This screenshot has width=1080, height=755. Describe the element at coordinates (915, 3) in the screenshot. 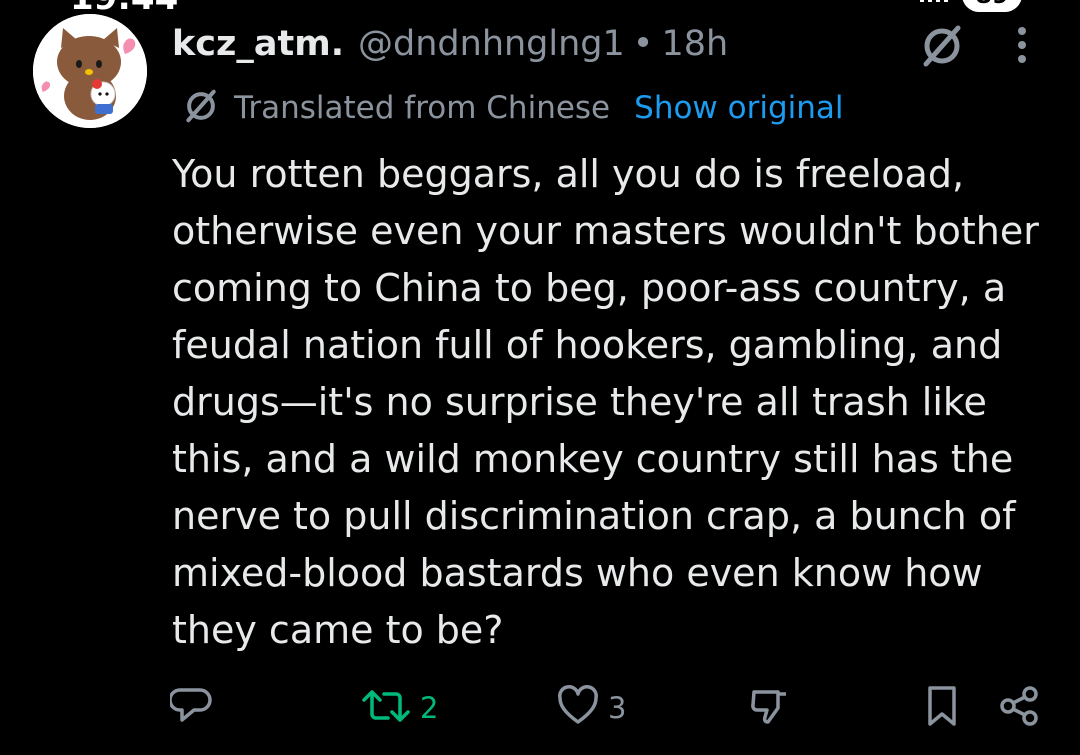

I see `signal-icon` at that location.